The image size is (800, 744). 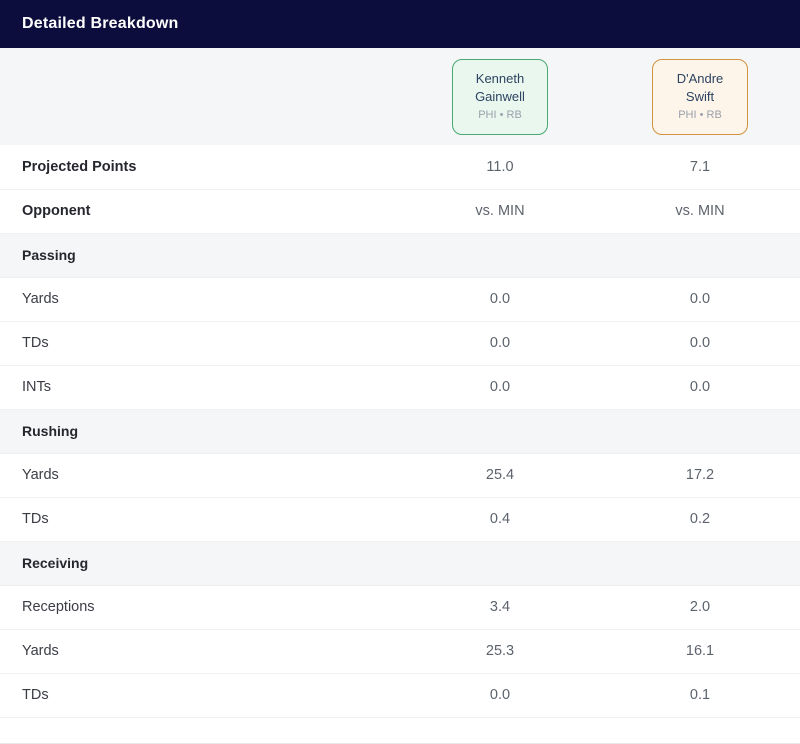 What do you see at coordinates (700, 695) in the screenshot?
I see `stat-value: 0.1` at bounding box center [700, 695].